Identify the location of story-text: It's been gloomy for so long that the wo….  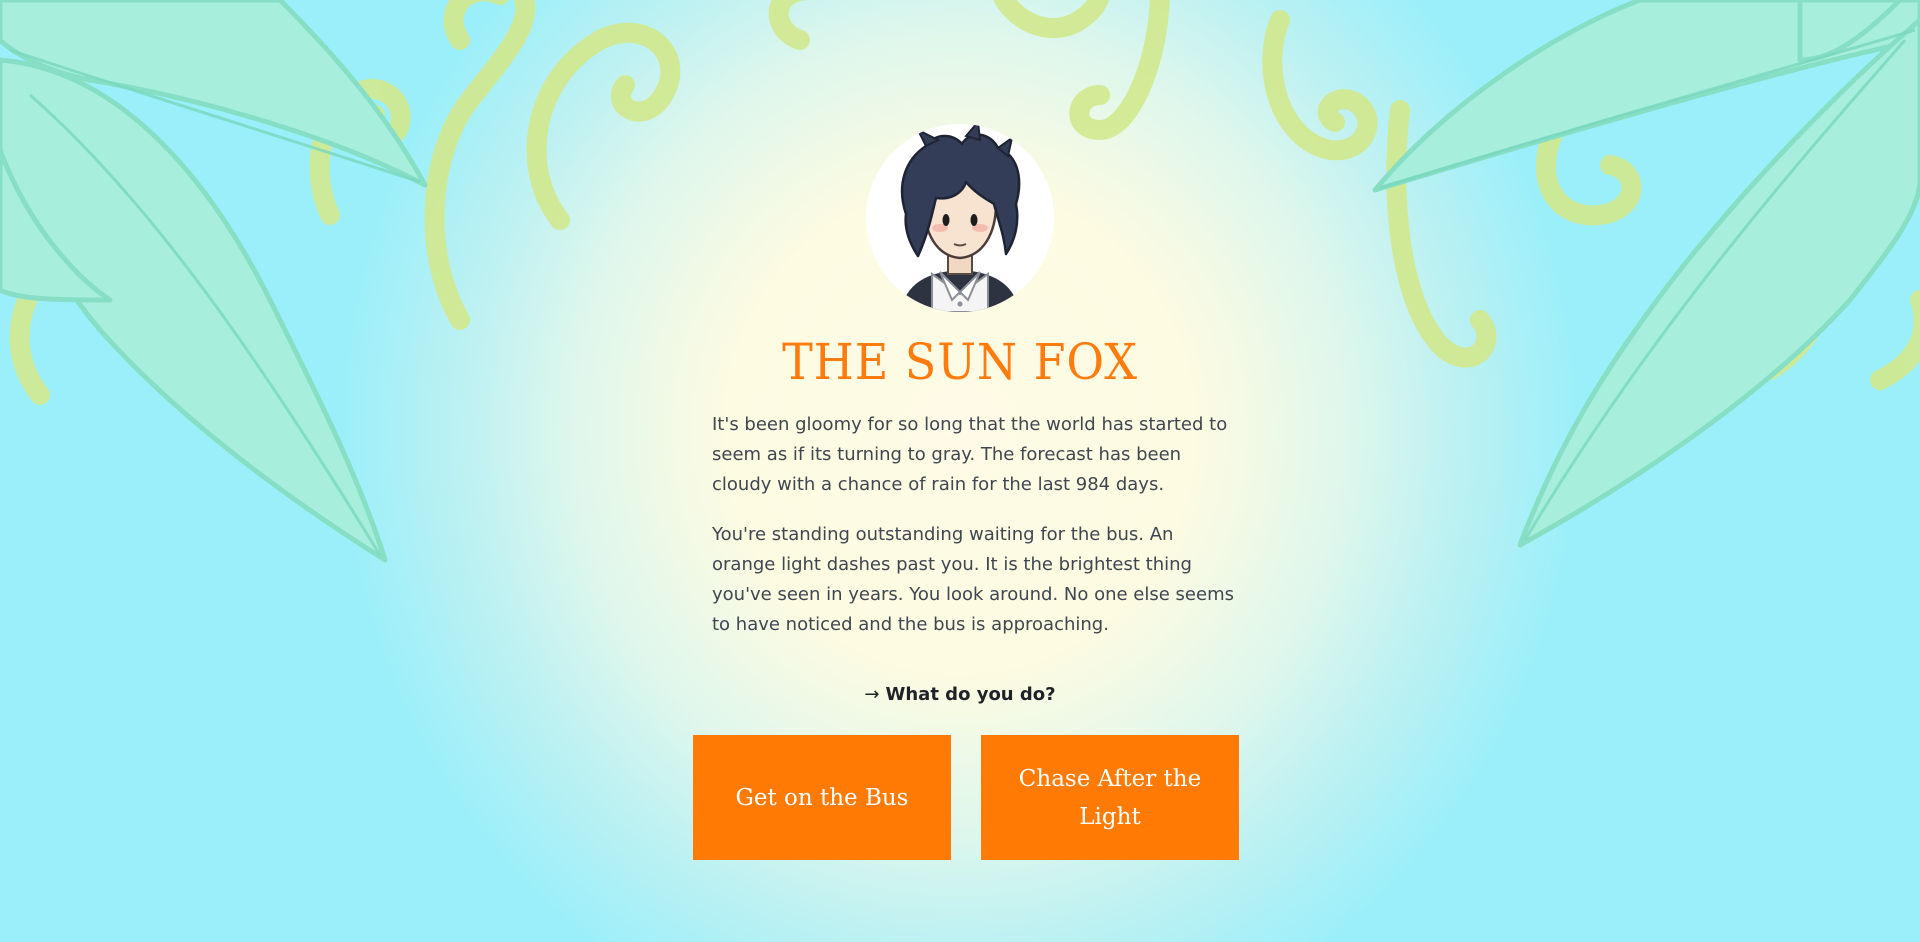
(977, 535).